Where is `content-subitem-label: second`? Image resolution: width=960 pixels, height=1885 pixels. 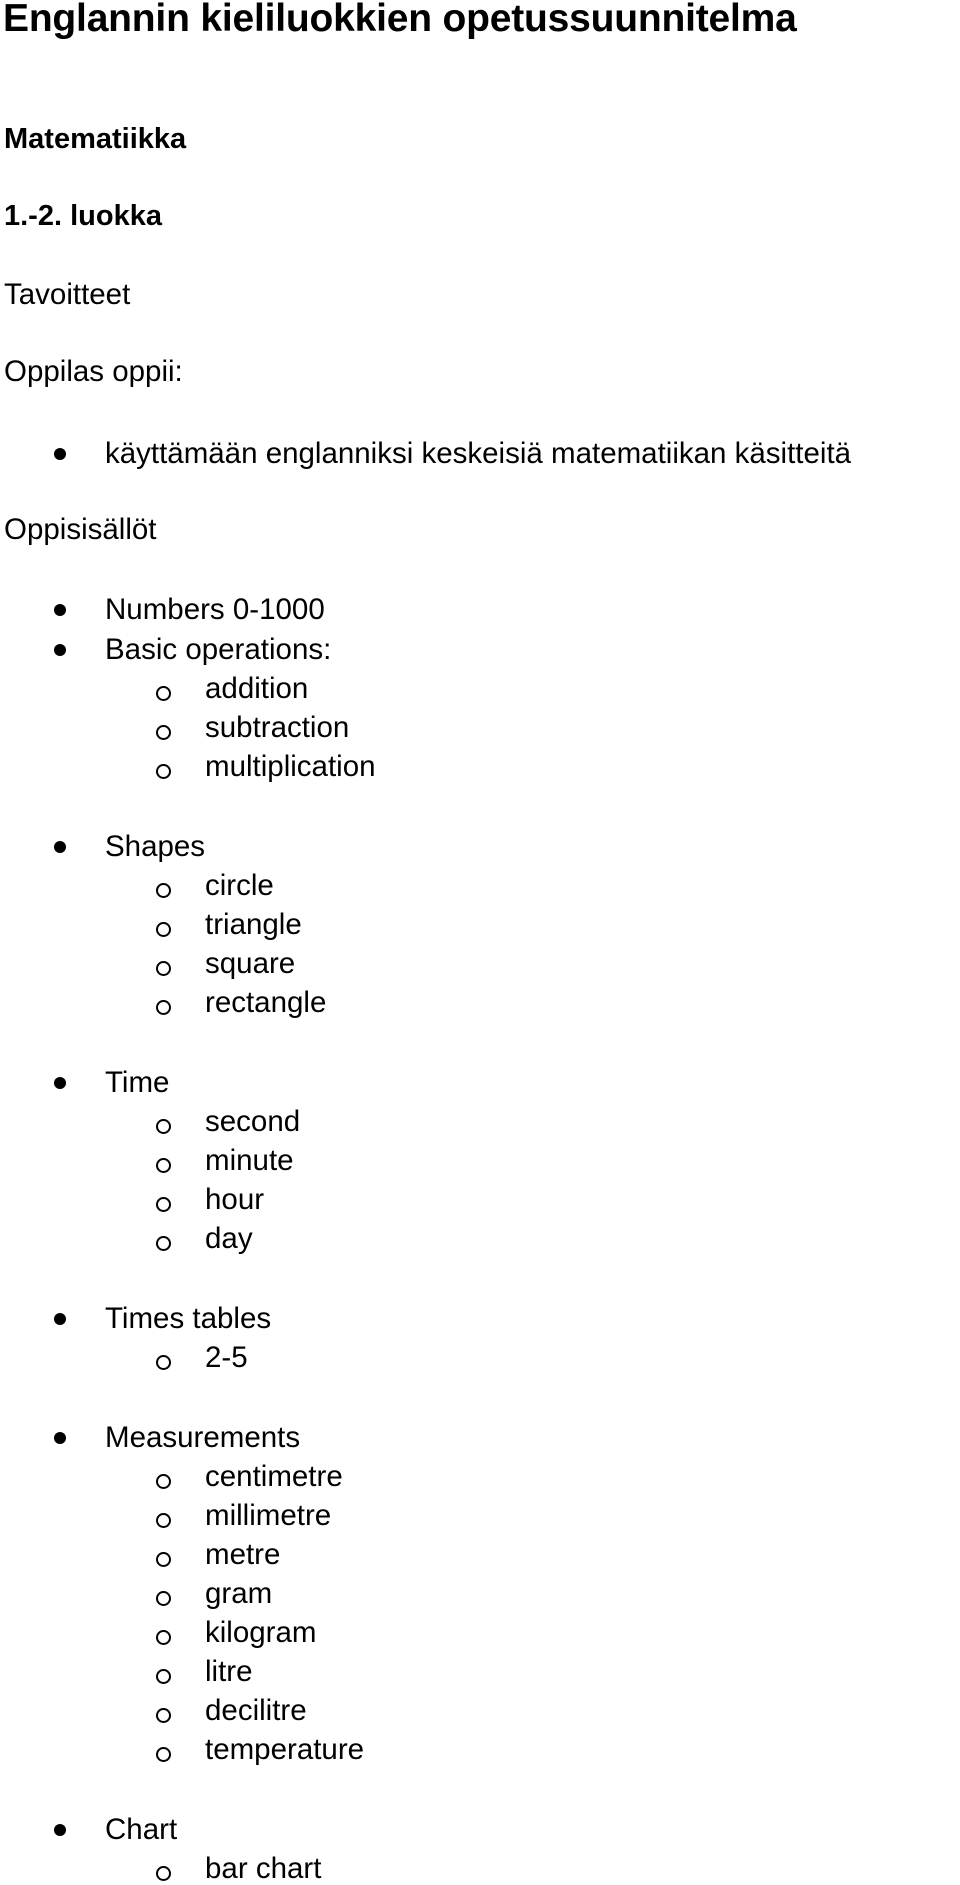 content-subitem-label: second is located at coordinates (253, 1121).